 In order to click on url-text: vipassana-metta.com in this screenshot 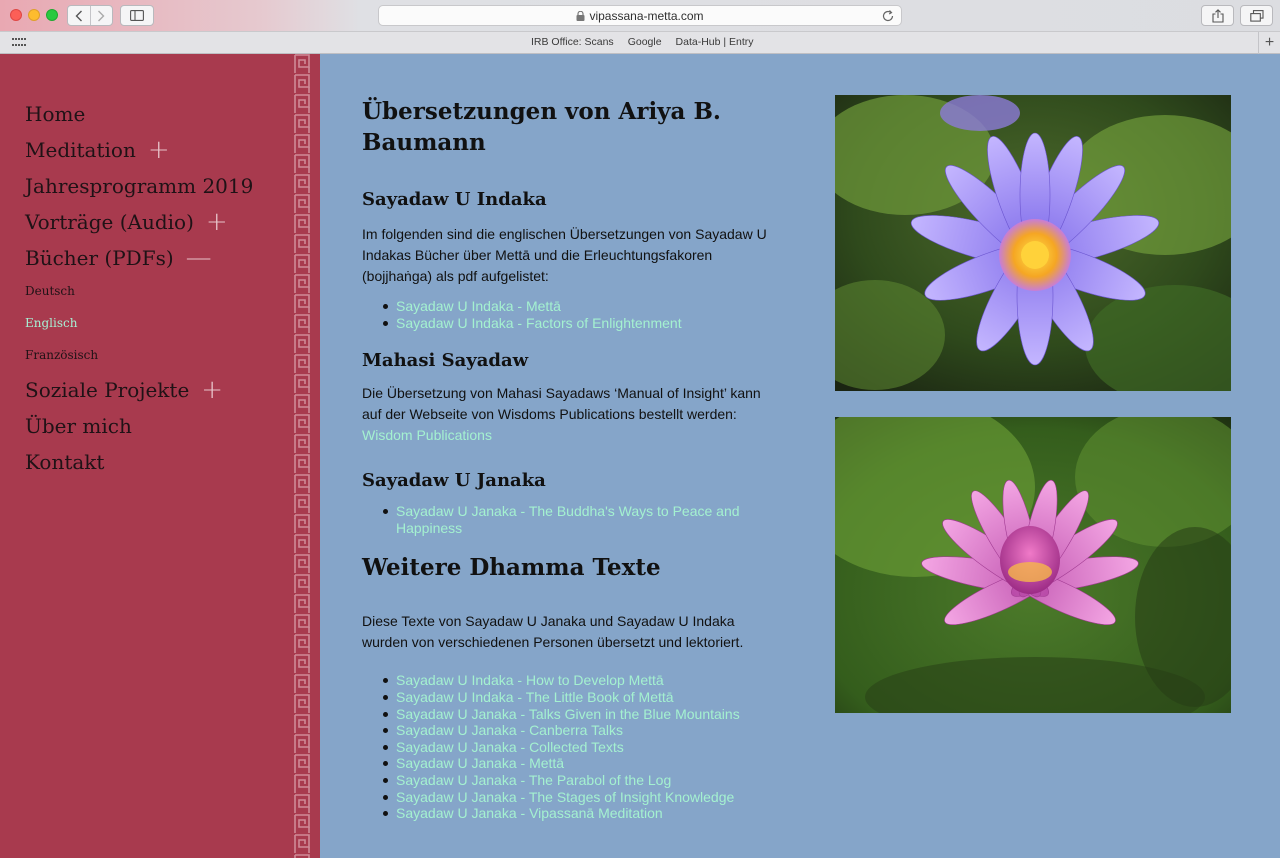, I will do `click(646, 15)`.